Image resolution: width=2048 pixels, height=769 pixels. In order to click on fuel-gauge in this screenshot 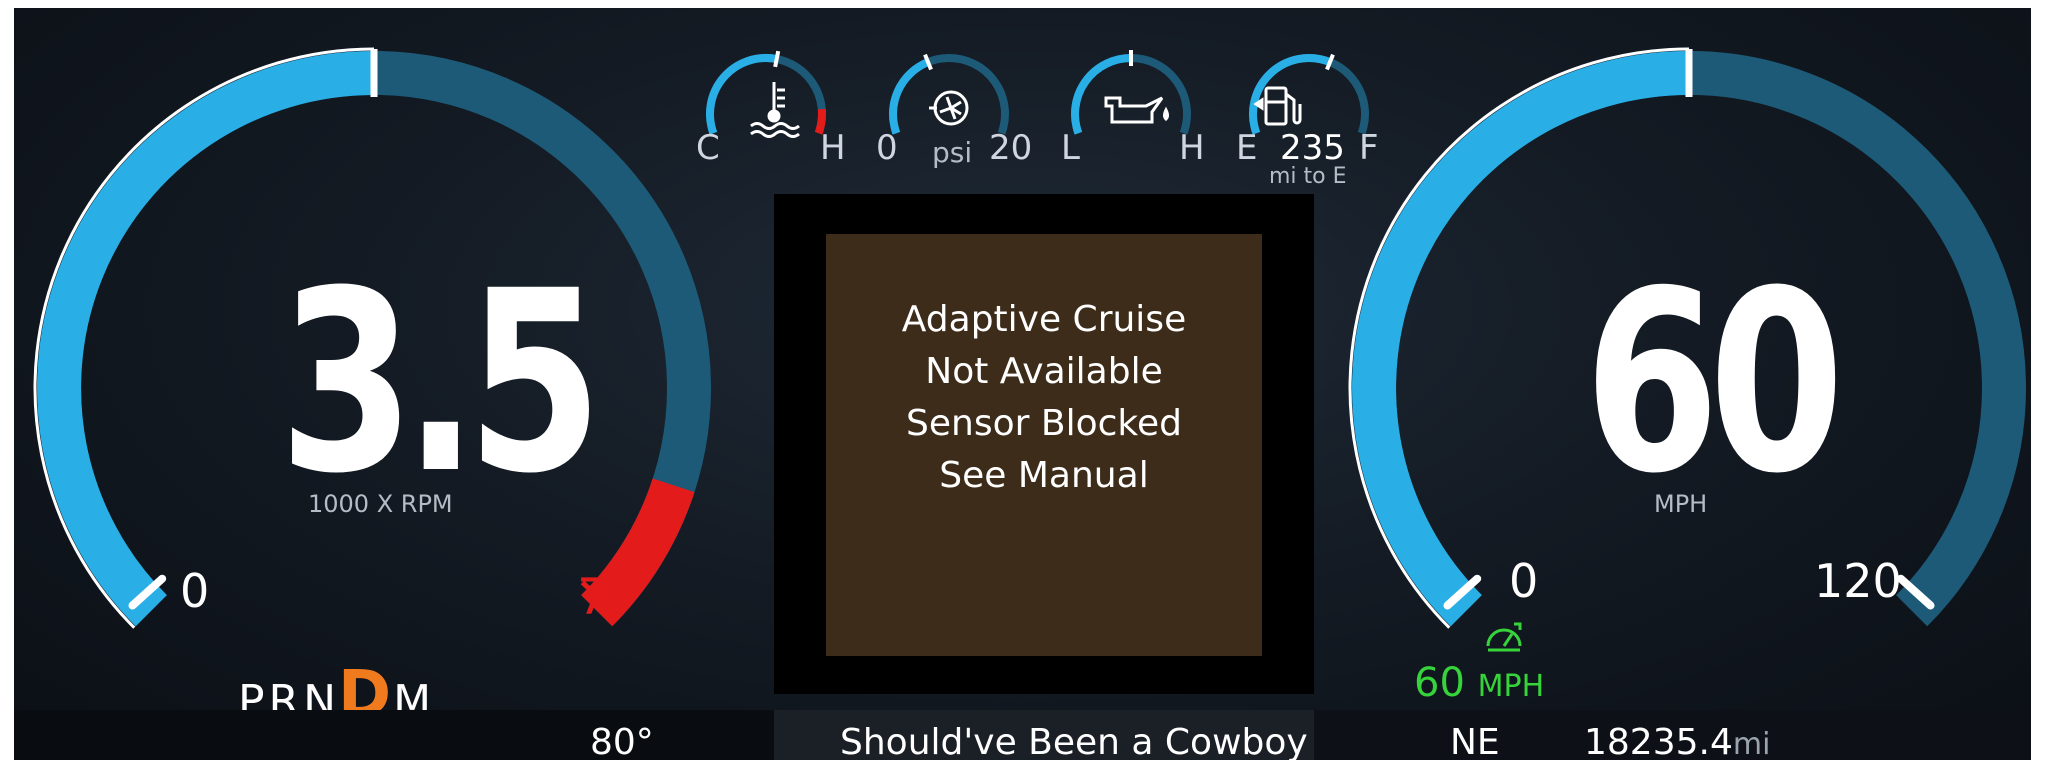, I will do `click(1309, 94)`.